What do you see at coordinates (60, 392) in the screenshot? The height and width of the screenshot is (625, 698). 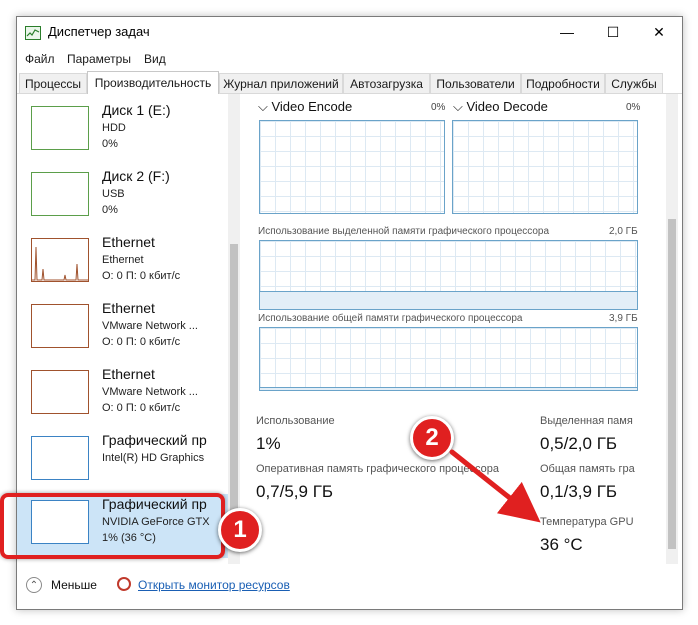 I see `ethernet3-graph-thumb` at bounding box center [60, 392].